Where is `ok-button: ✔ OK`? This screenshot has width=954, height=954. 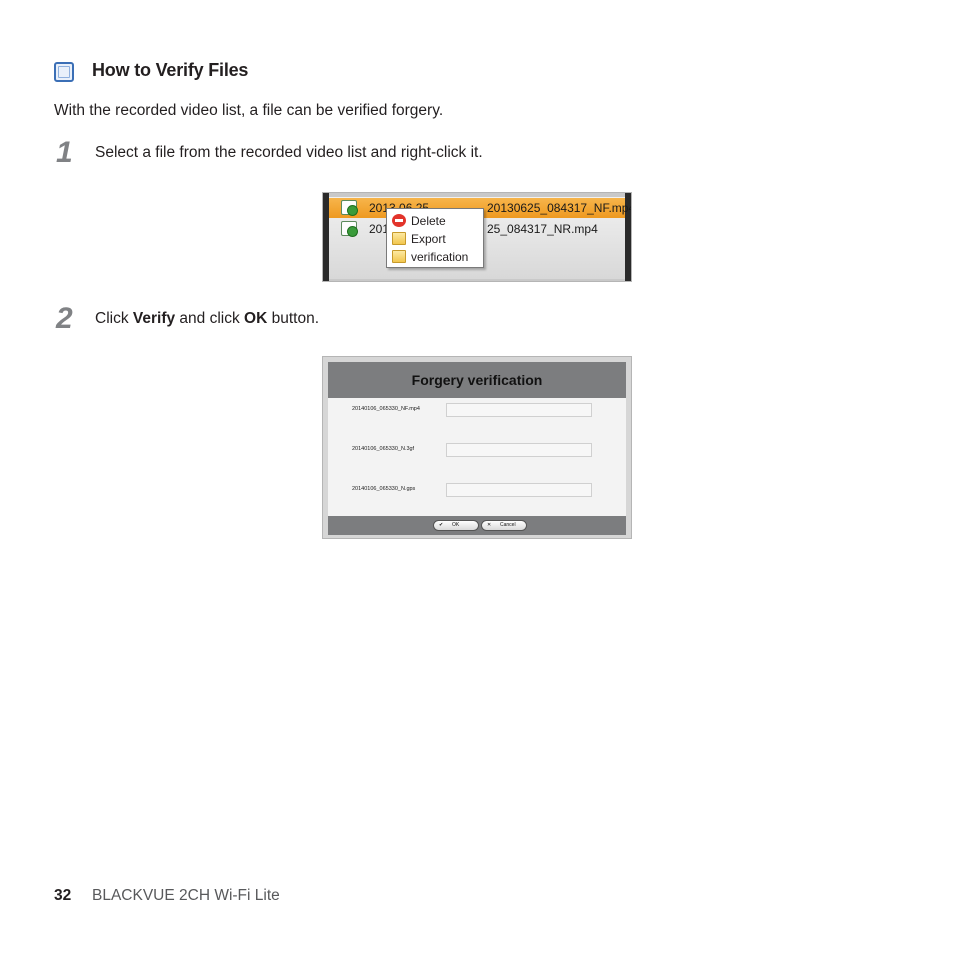 ok-button: ✔ OK is located at coordinates (456, 525).